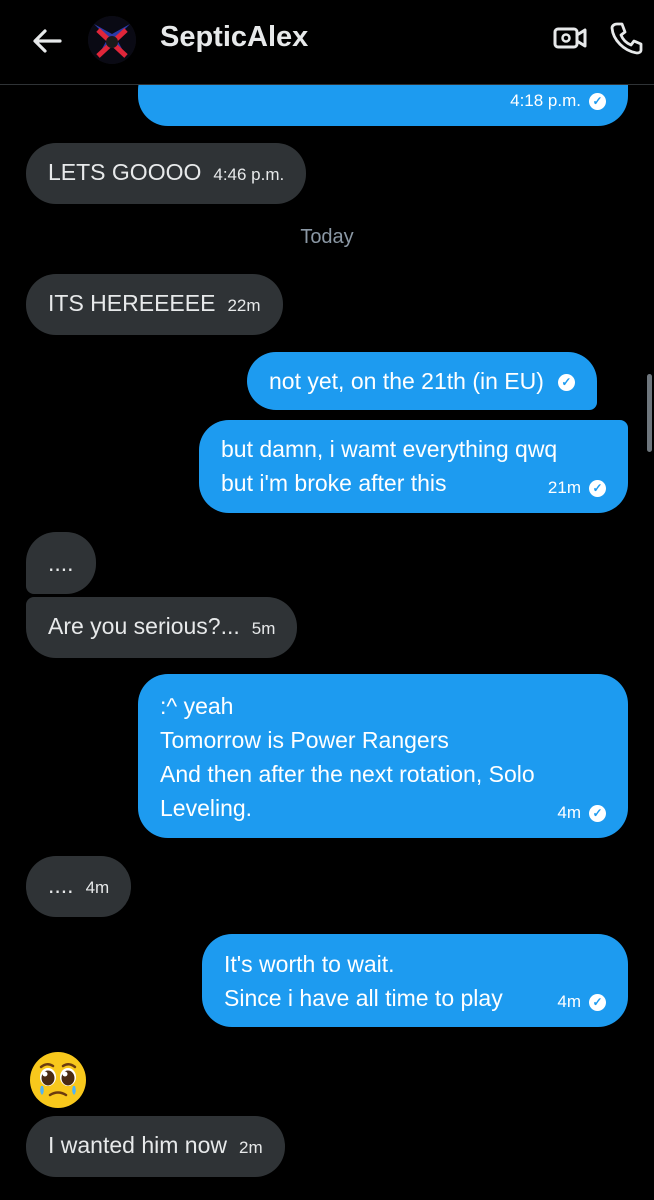 The width and height of the screenshot is (654, 1200). I want to click on message-line: but damn, i wamt everything qwq, so click(389, 449).